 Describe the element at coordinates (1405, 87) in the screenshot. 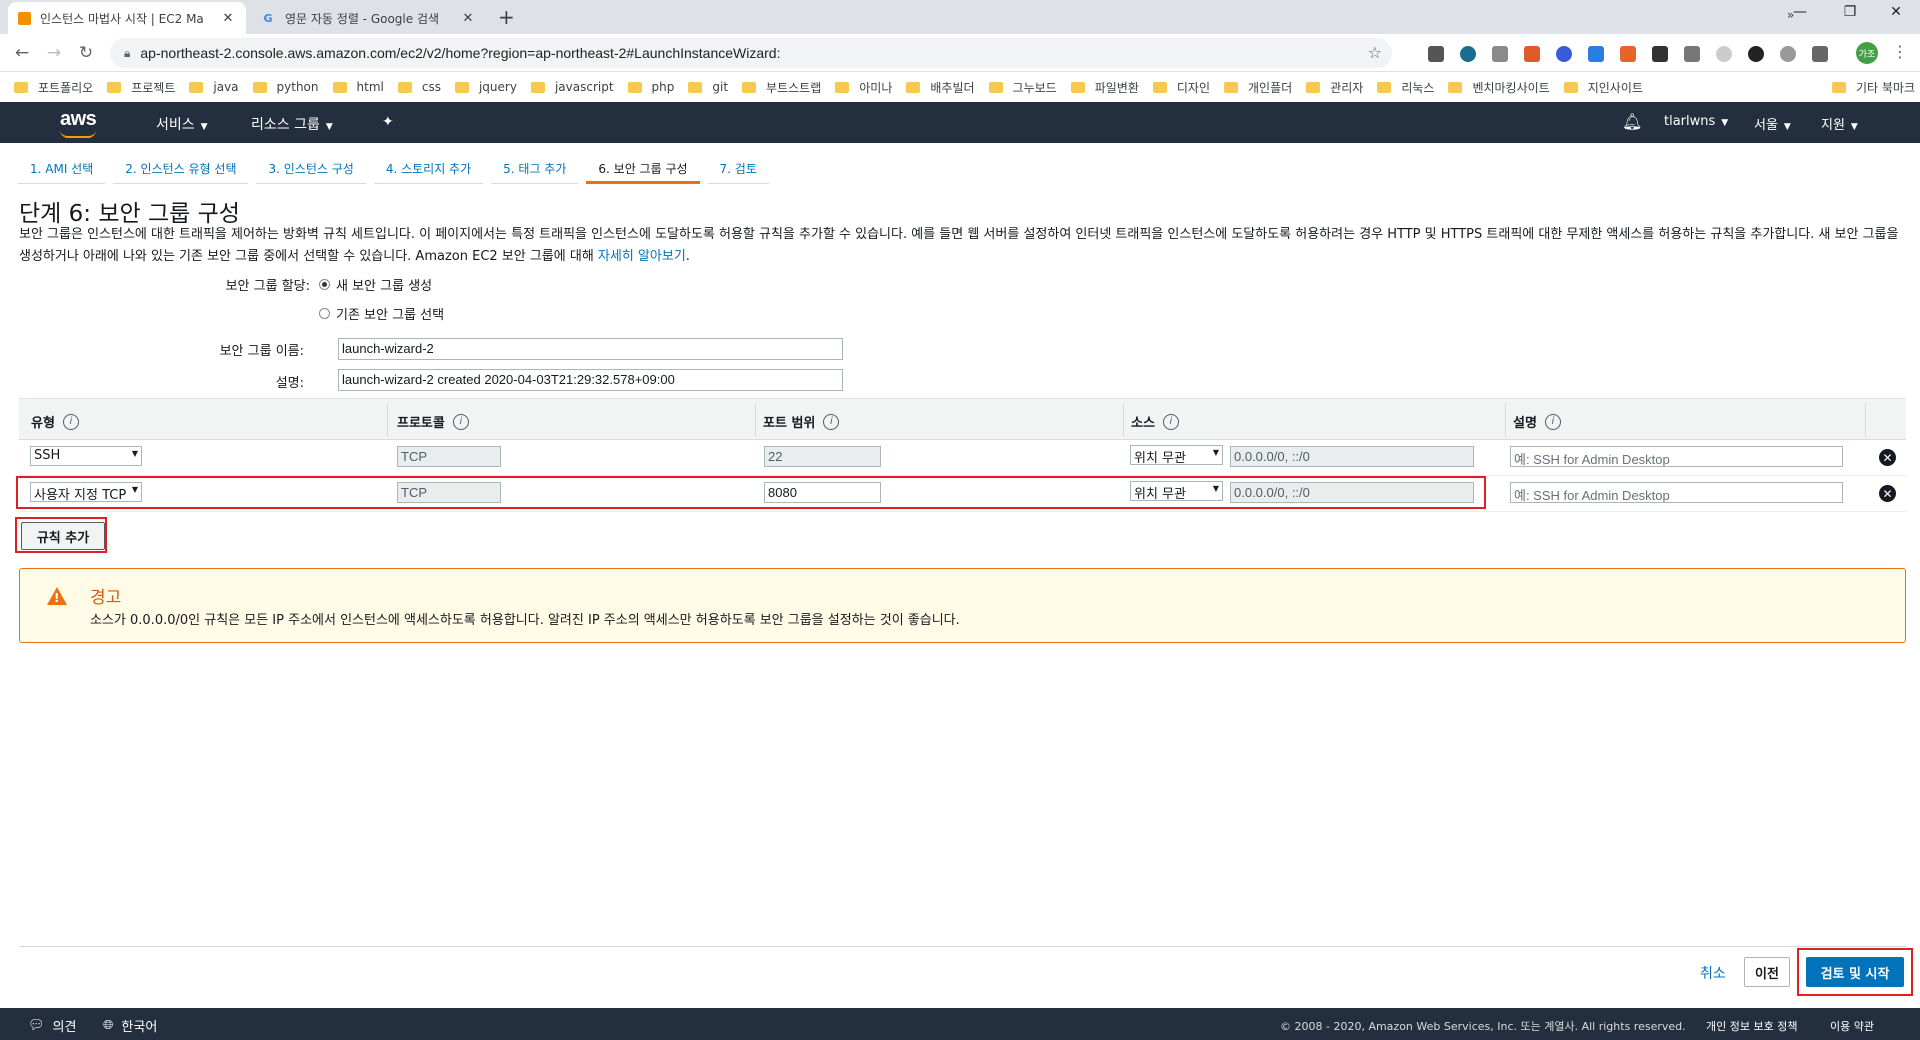

I see `bookmark-item: 리눅스` at that location.